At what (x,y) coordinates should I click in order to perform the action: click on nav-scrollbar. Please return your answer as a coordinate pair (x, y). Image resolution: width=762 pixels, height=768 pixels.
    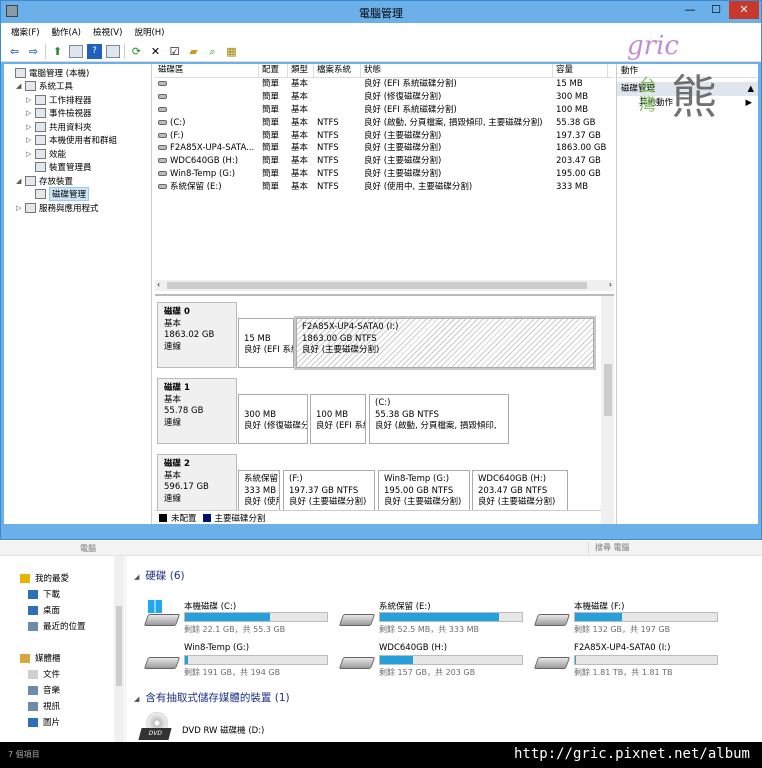
    Looking at the image, I should click on (119, 654).